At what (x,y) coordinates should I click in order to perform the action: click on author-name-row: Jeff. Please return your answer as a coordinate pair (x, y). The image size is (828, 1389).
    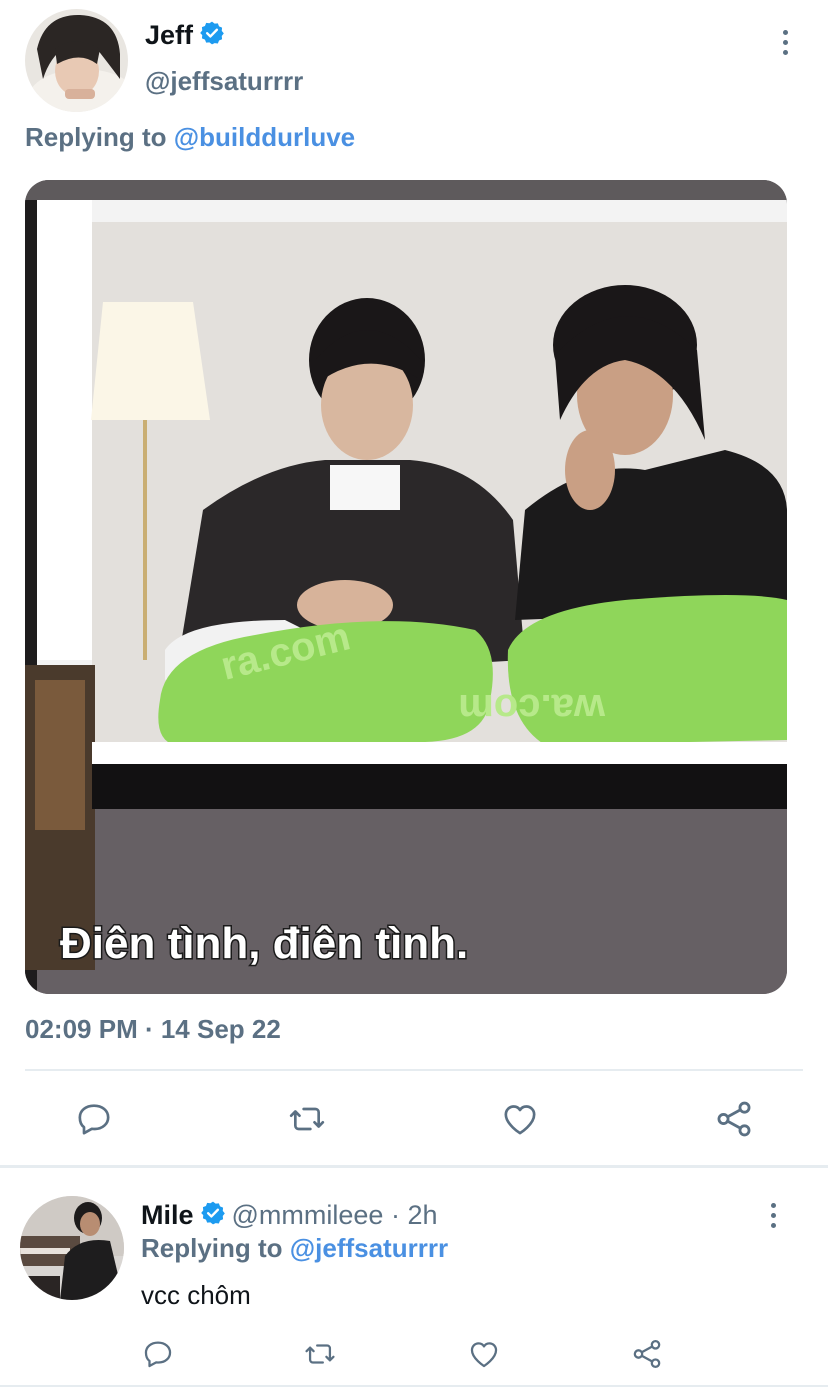
    Looking at the image, I should click on (185, 35).